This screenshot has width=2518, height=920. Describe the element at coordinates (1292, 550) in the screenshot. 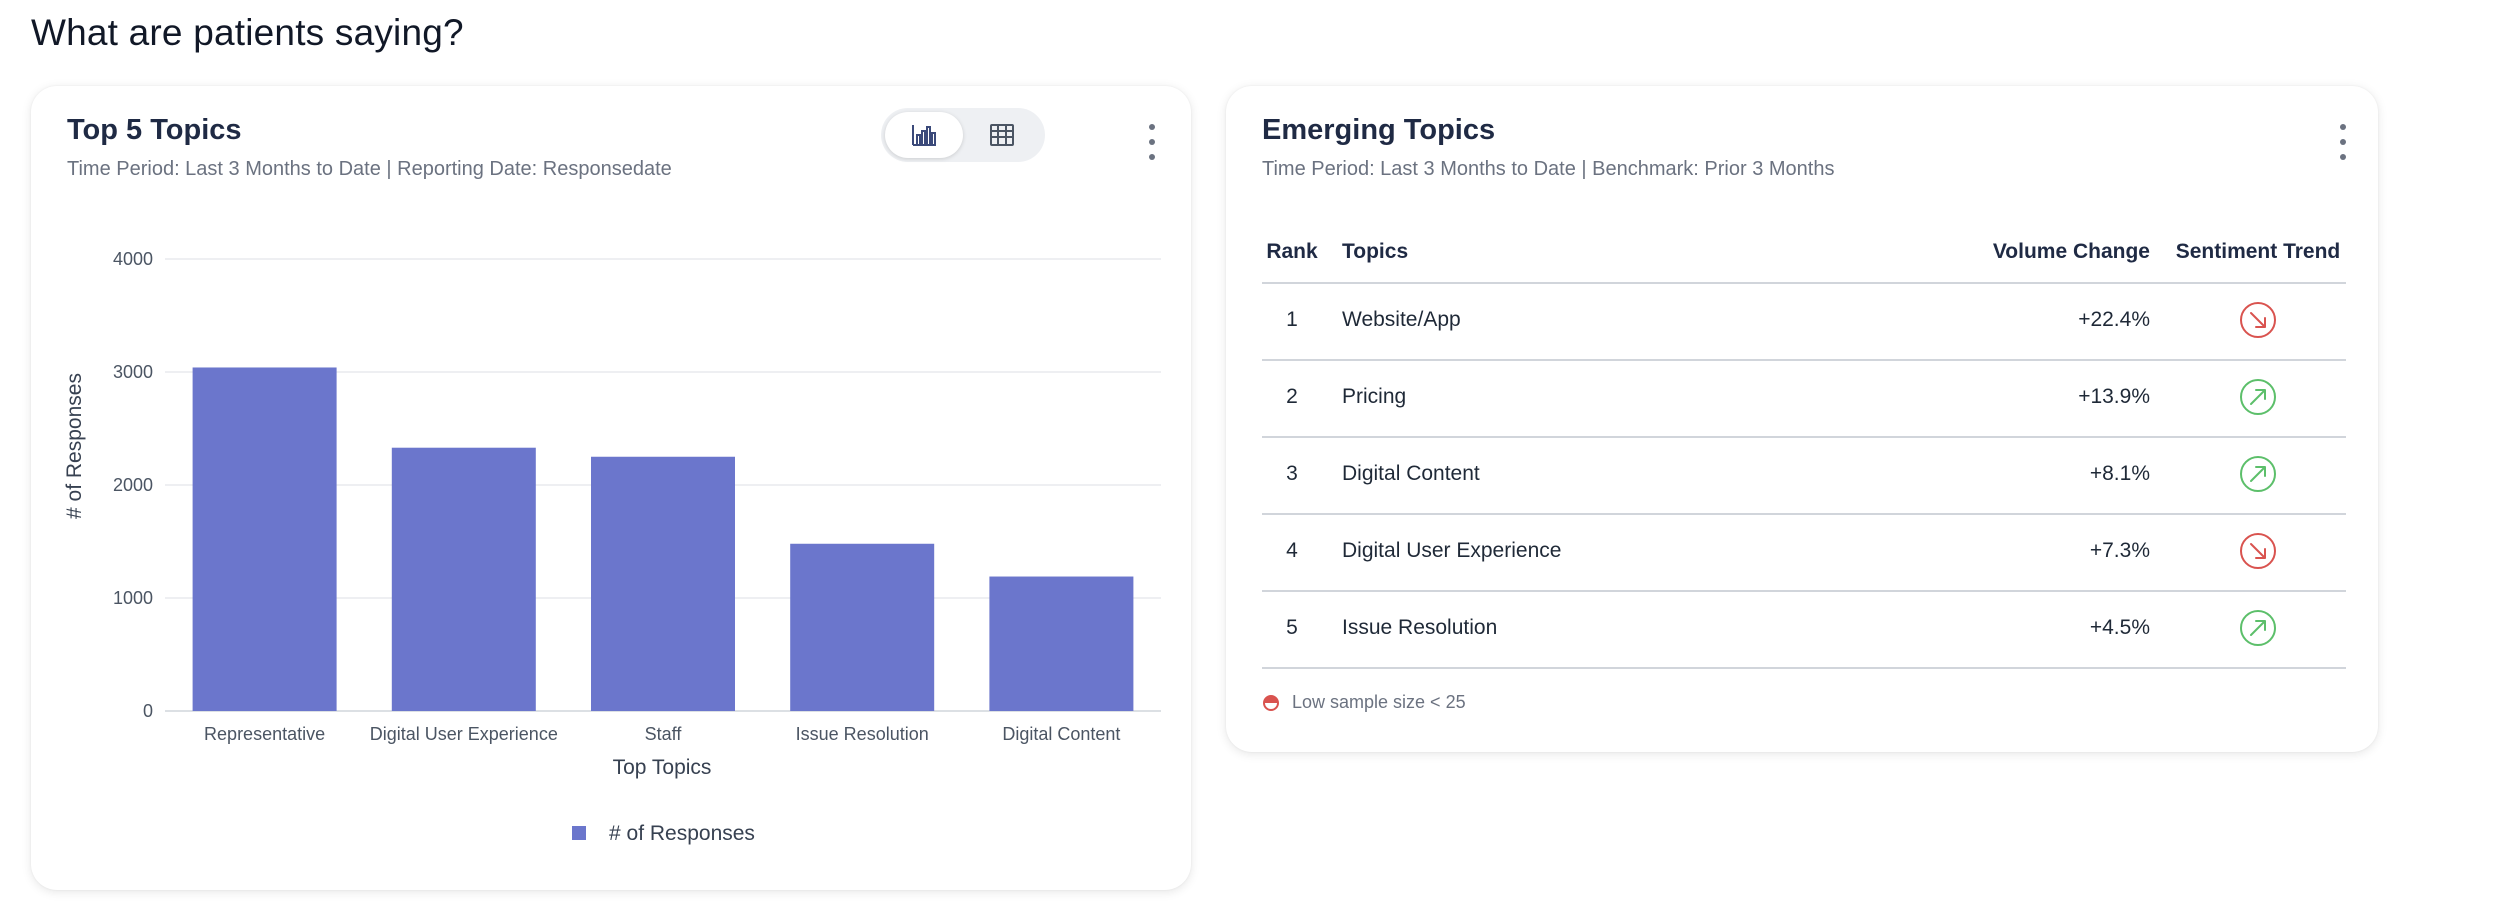

I see `rank-cell: 4` at that location.